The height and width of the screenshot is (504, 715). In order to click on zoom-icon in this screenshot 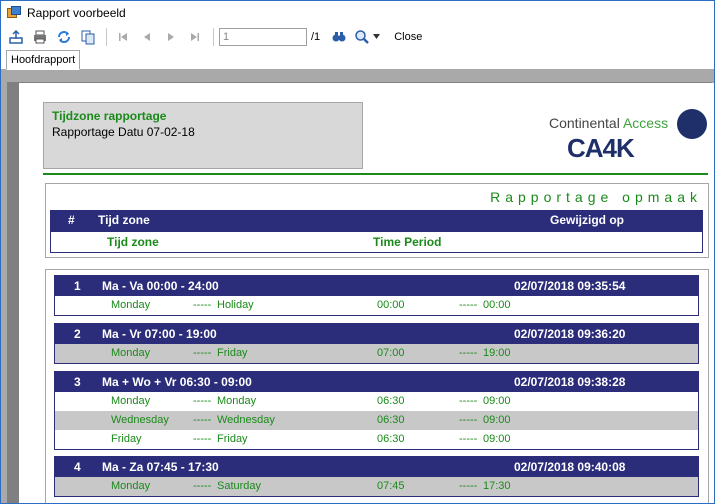, I will do `click(362, 36)`.